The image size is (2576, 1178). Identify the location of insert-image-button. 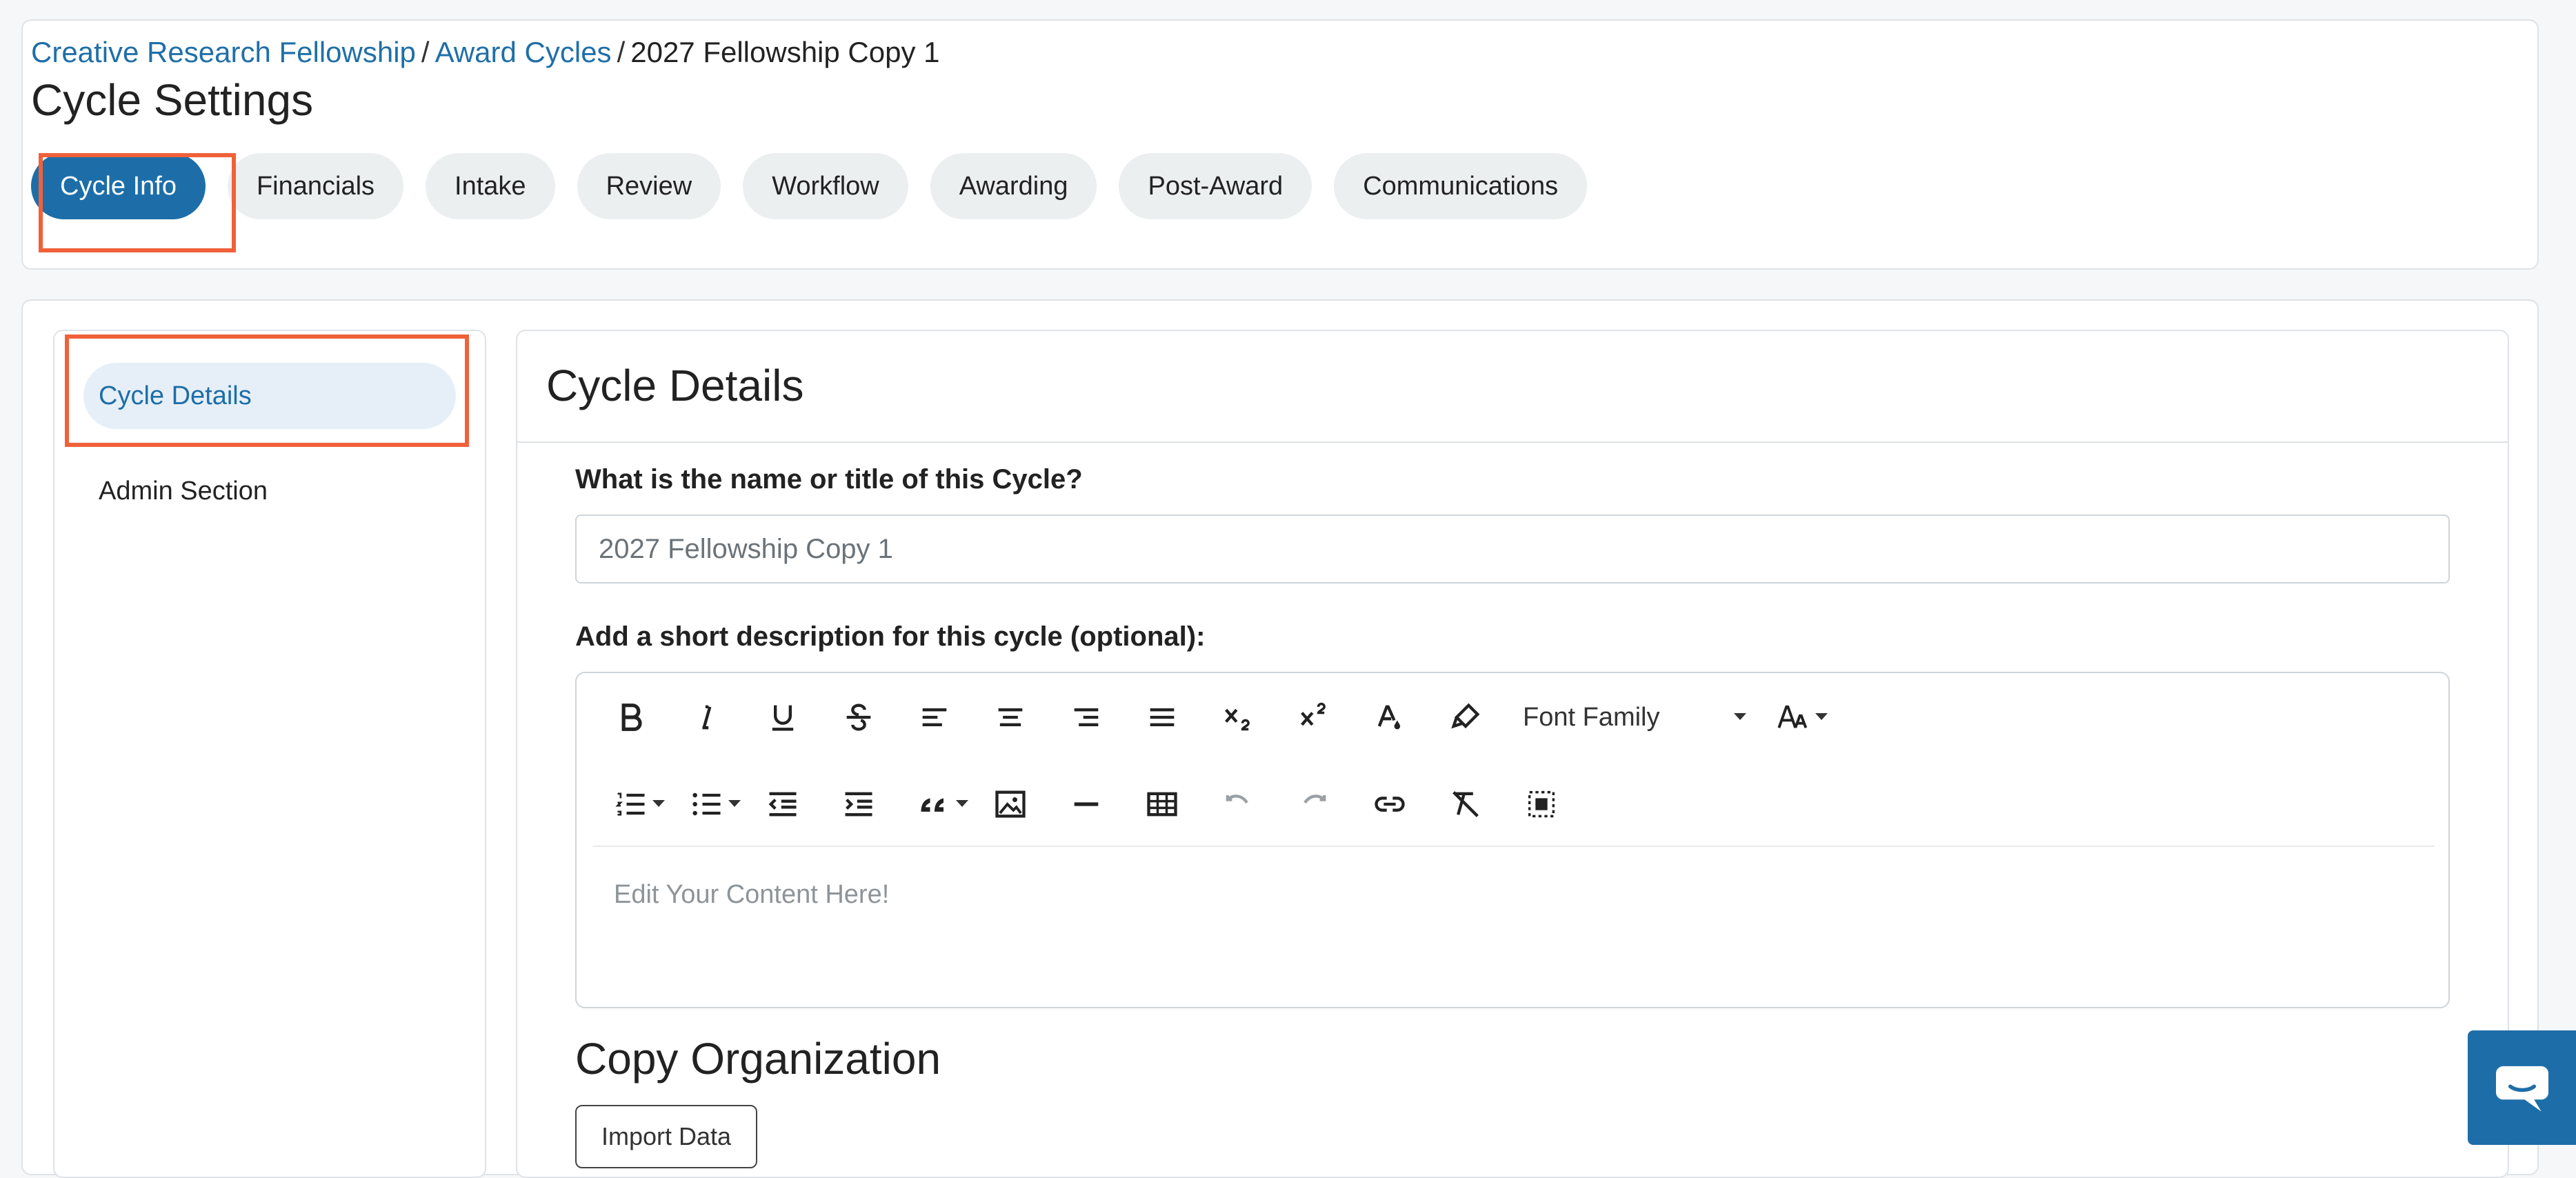
(1010, 804).